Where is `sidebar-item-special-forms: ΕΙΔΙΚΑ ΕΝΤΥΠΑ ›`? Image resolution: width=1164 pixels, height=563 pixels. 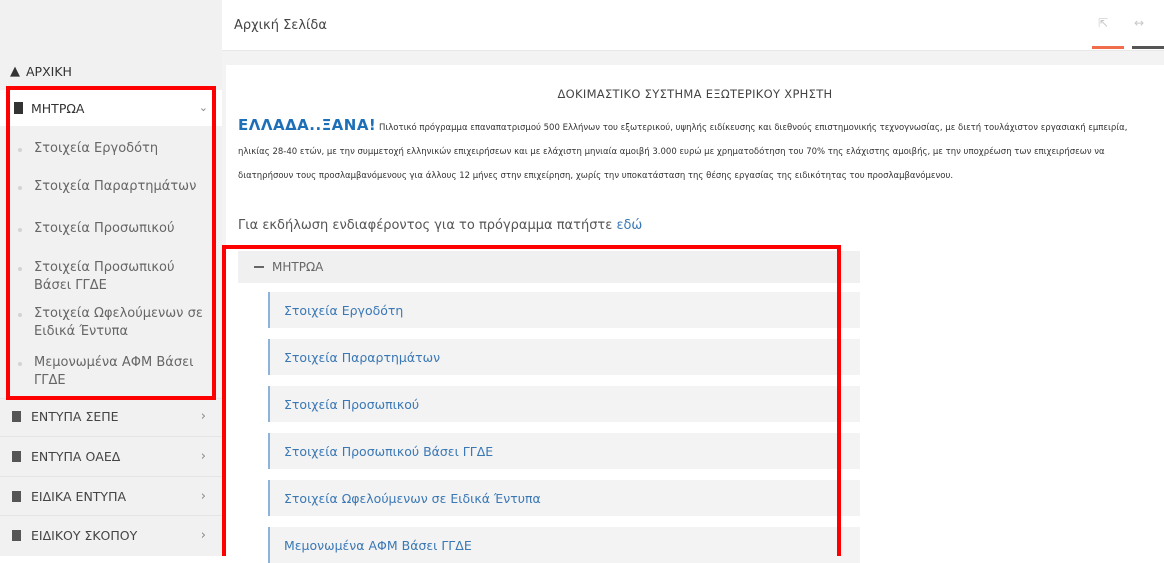 sidebar-item-special-forms: ΕΙΔΙΚΑ ΕΝΤΥΠΑ › is located at coordinates (111, 495).